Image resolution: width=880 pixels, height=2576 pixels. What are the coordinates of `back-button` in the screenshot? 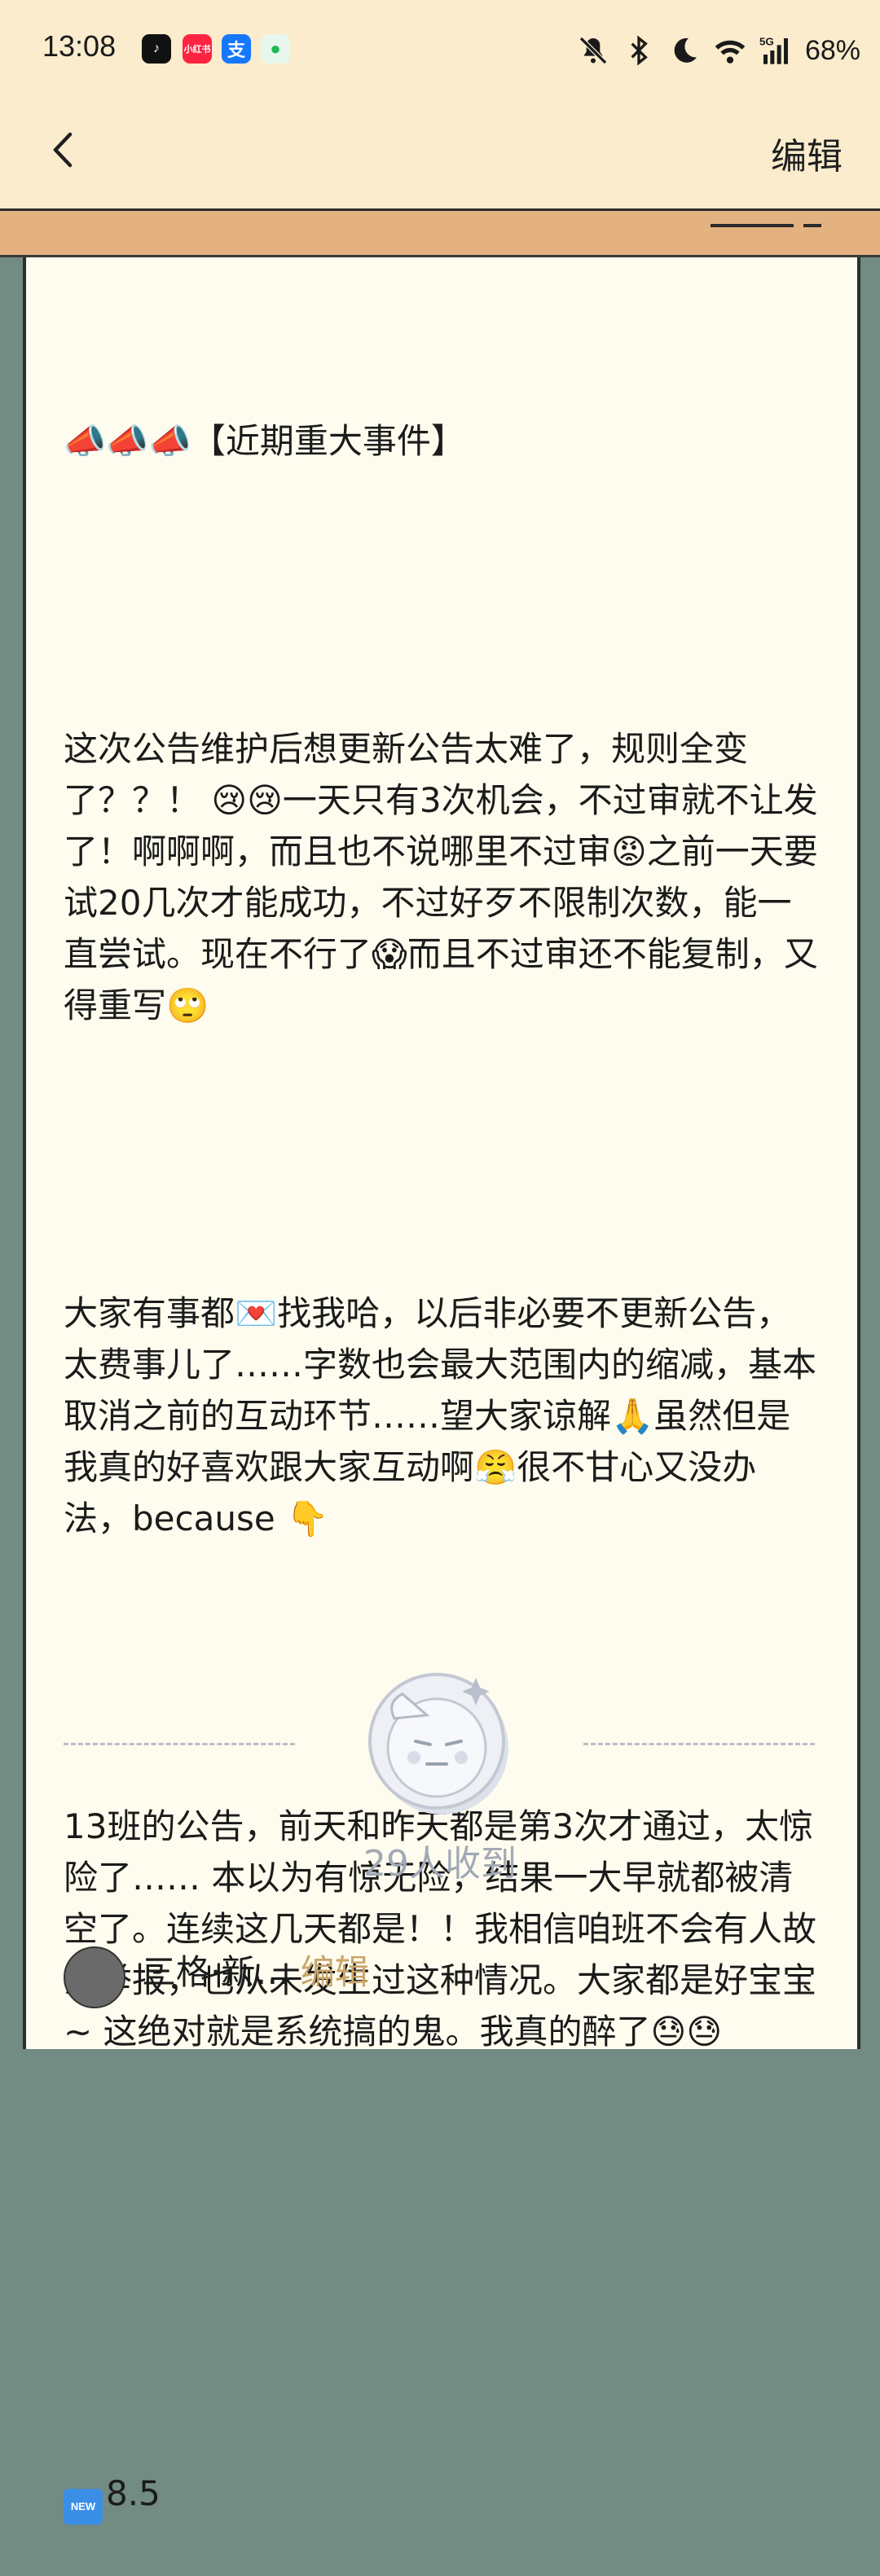 It's located at (64, 150).